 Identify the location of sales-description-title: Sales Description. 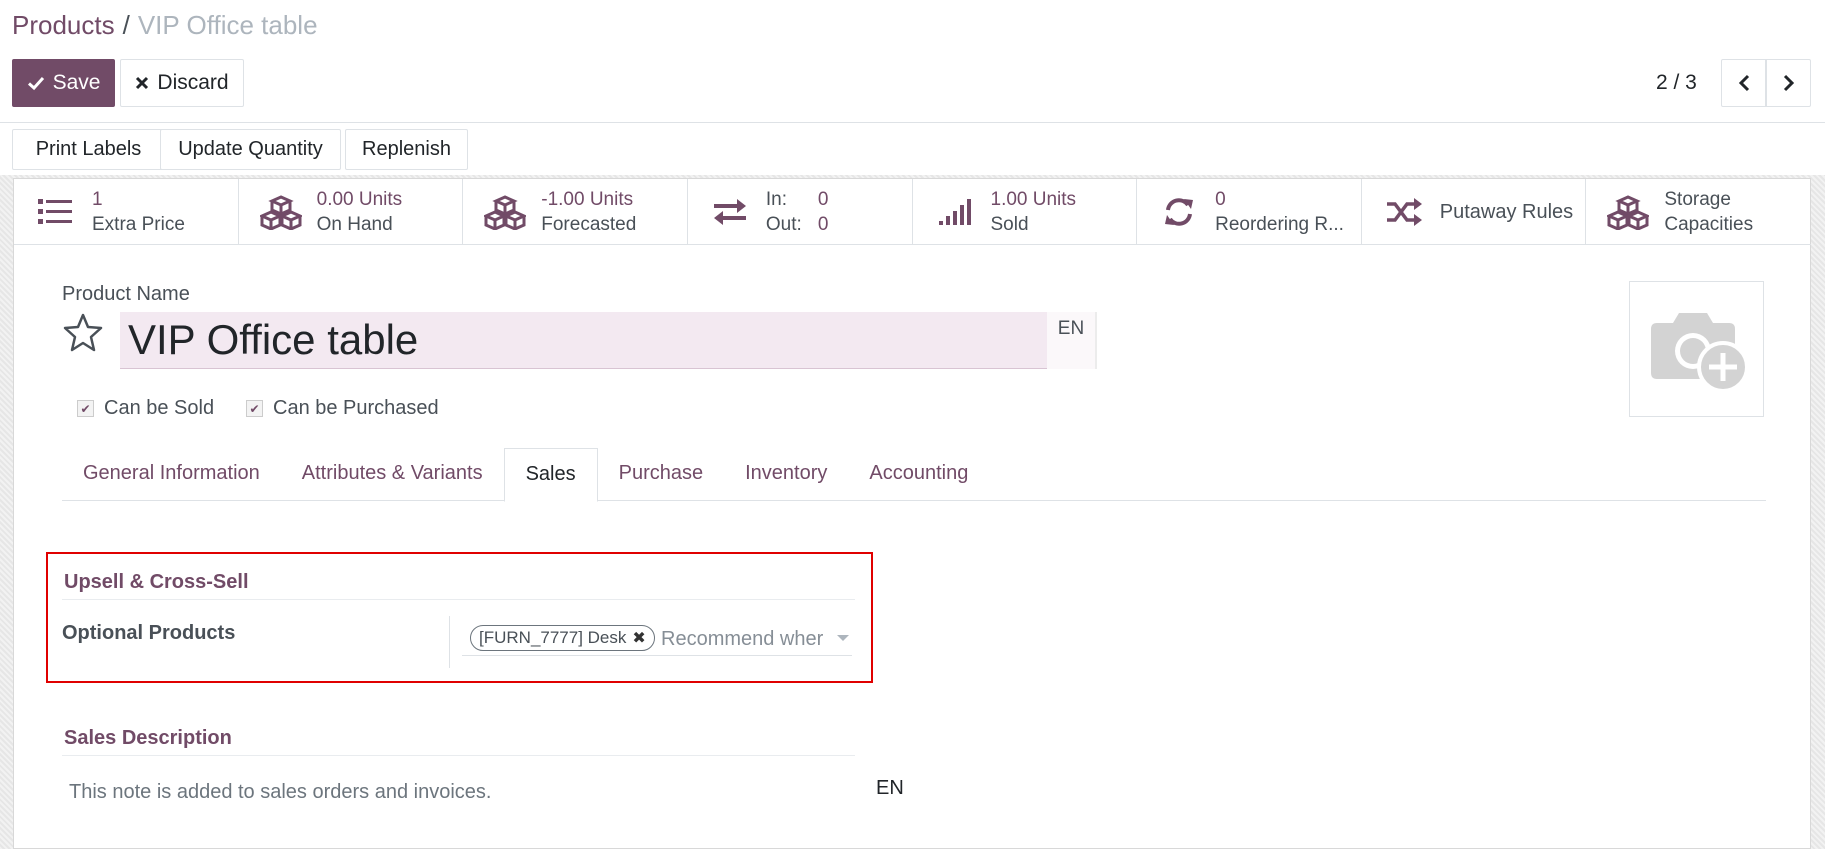
(148, 738).